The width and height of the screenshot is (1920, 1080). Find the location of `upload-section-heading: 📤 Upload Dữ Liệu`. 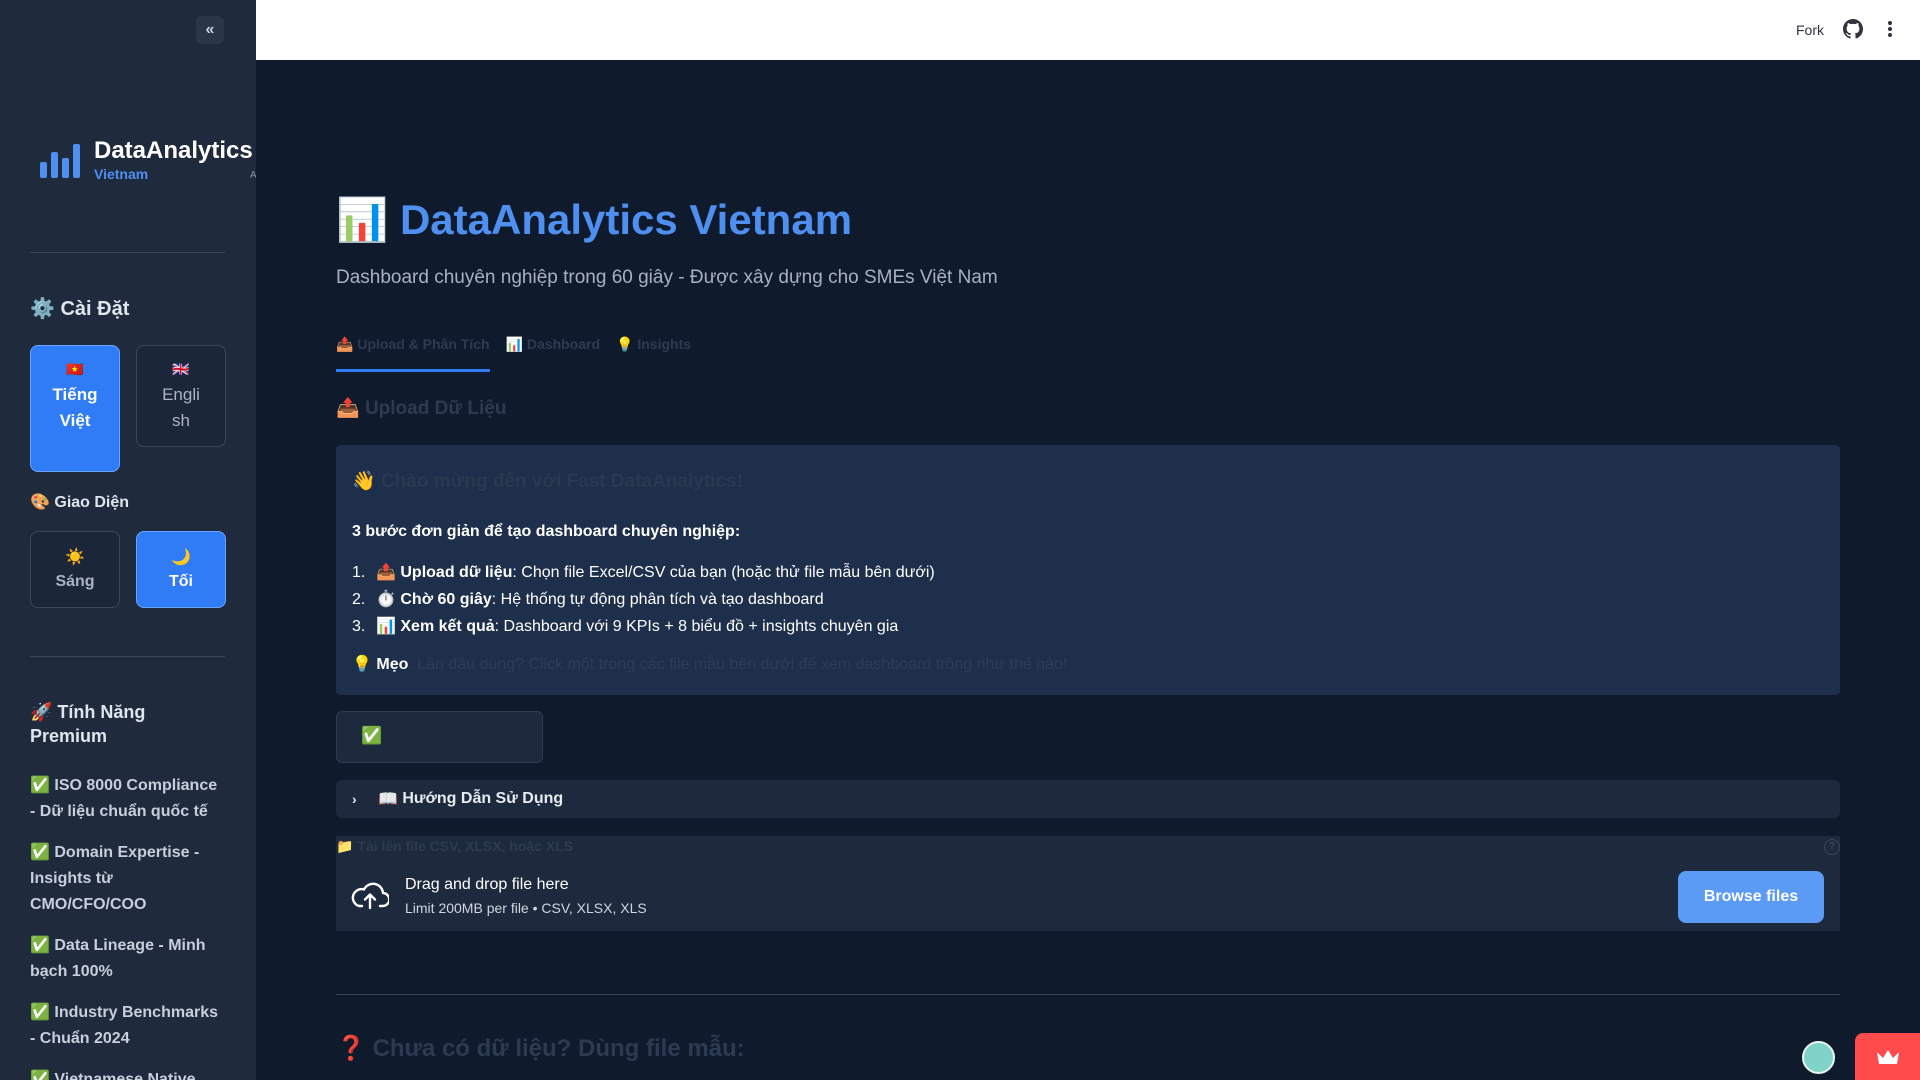

upload-section-heading: 📤 Upload Dữ Liệu is located at coordinates (421, 408).